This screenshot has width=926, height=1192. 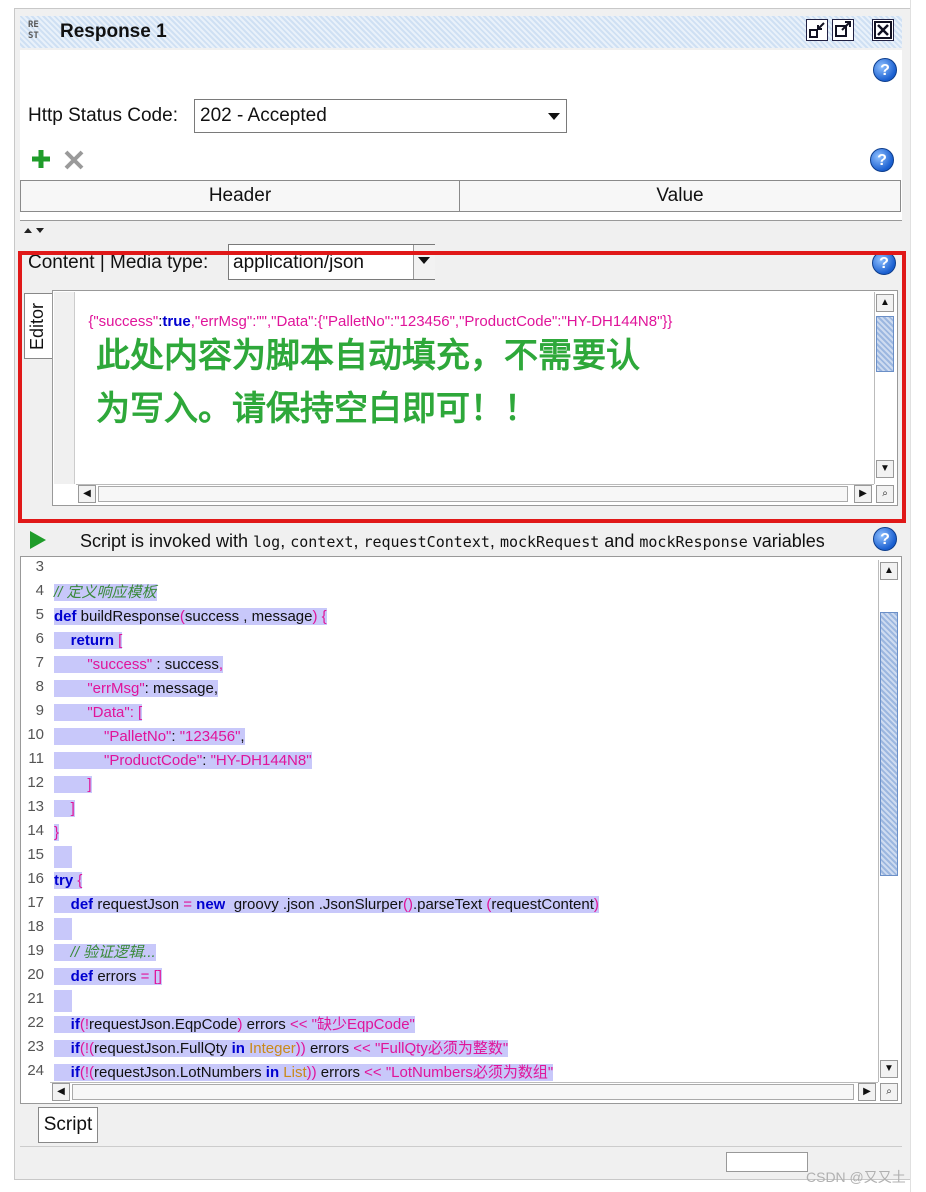 What do you see at coordinates (267, 542) in the screenshot?
I see `var-log: log` at bounding box center [267, 542].